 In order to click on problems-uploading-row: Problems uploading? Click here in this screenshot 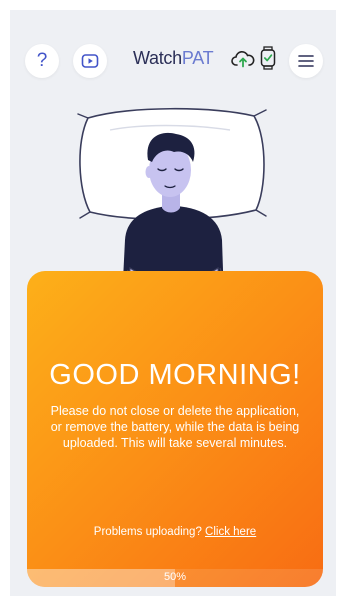, I will do `click(175, 532)`.